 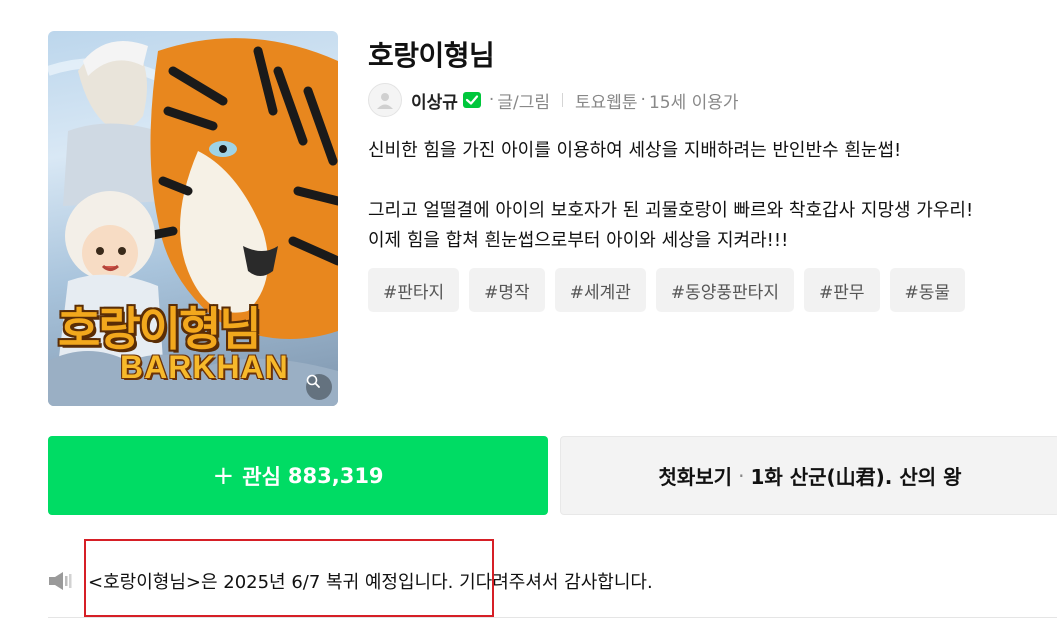 What do you see at coordinates (335, 475) in the screenshot?
I see `favorite-count: 883,319` at bounding box center [335, 475].